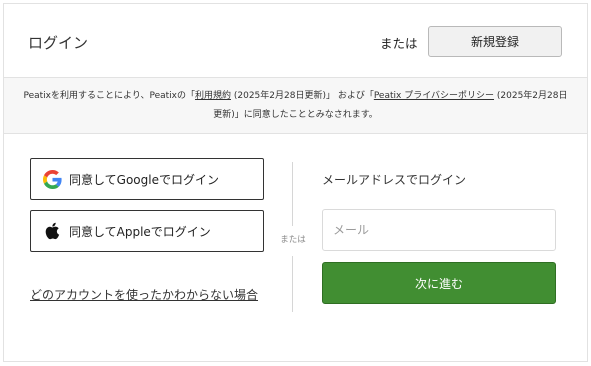  Describe the element at coordinates (58, 43) in the screenshot. I see `page-title: ログイン` at that location.